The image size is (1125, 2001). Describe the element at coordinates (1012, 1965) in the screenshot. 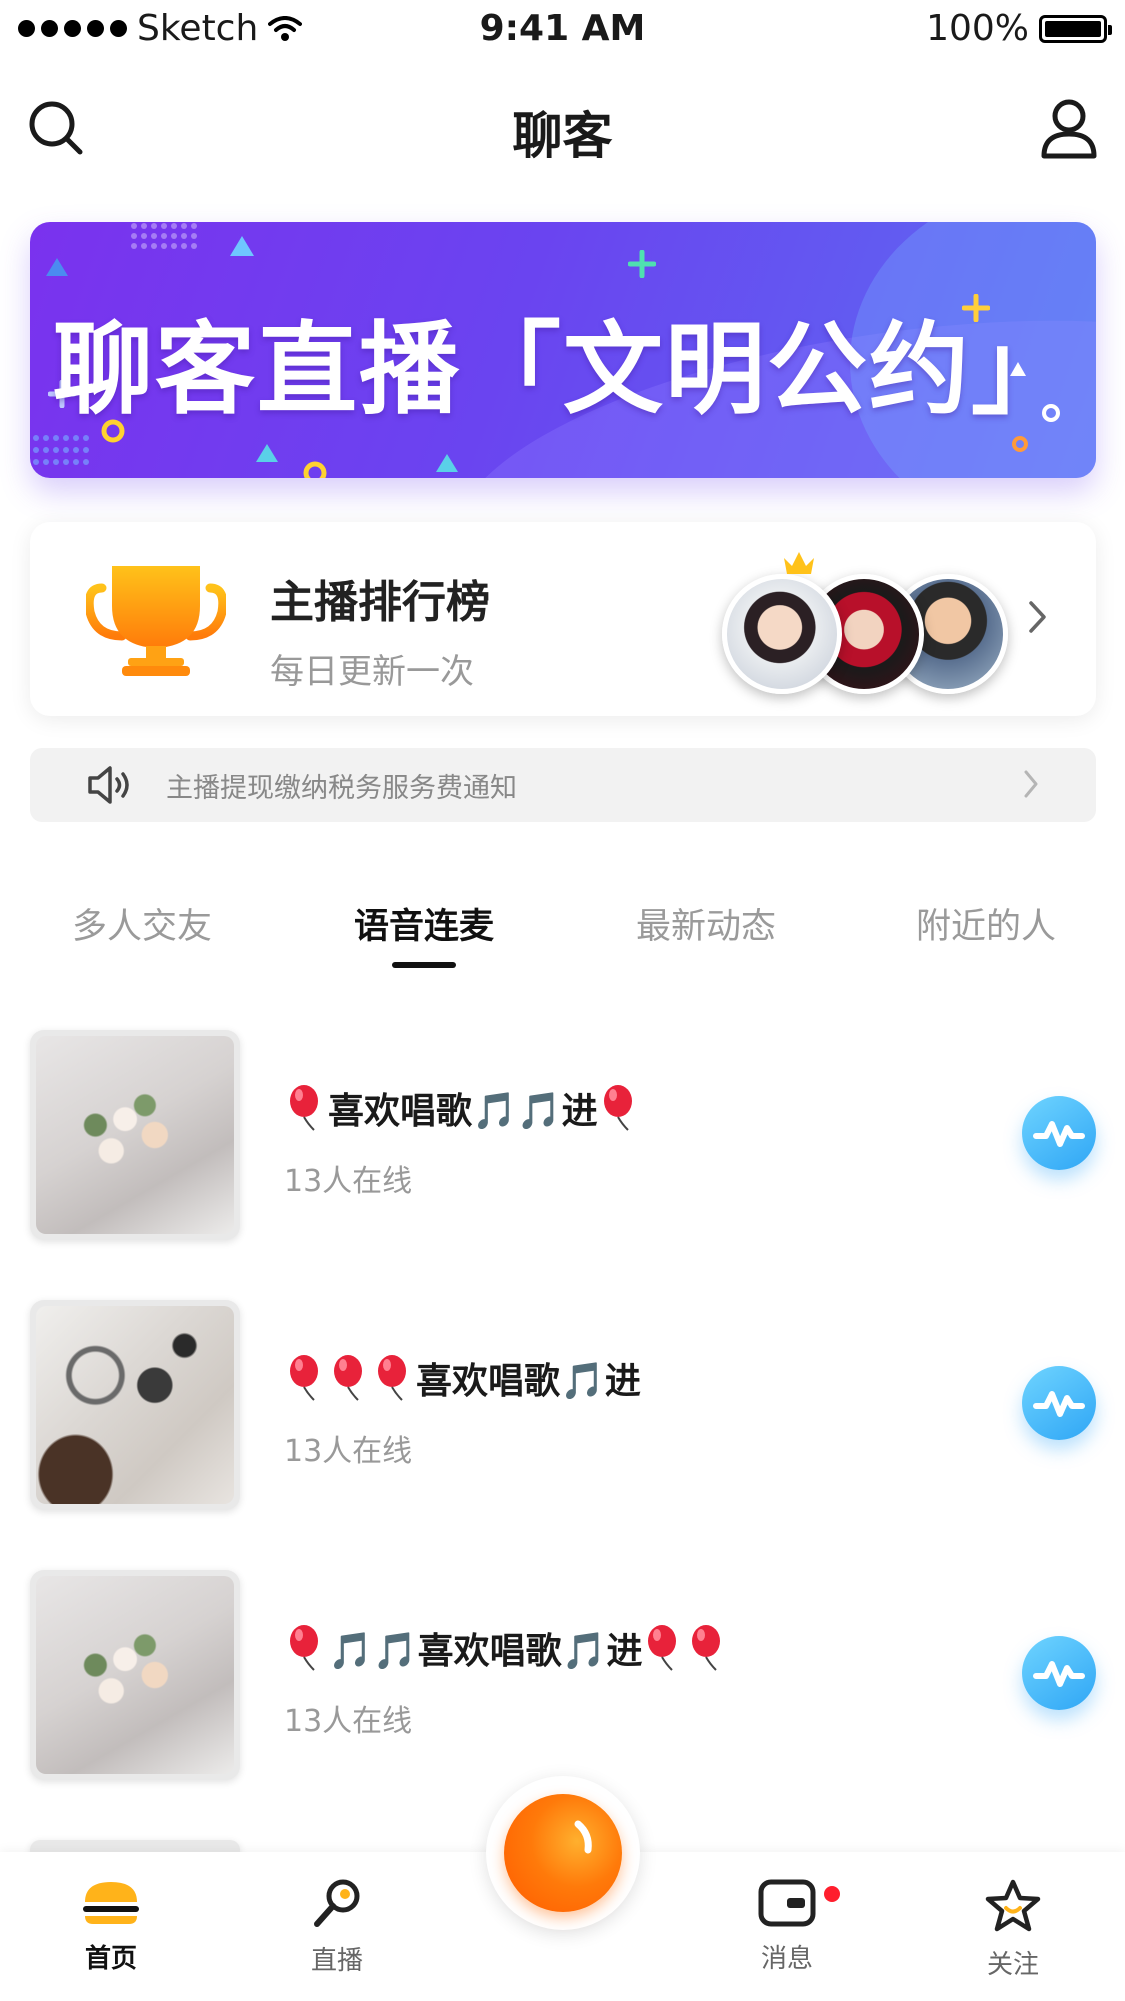

I see `tabbar-follow-label: 关注` at that location.